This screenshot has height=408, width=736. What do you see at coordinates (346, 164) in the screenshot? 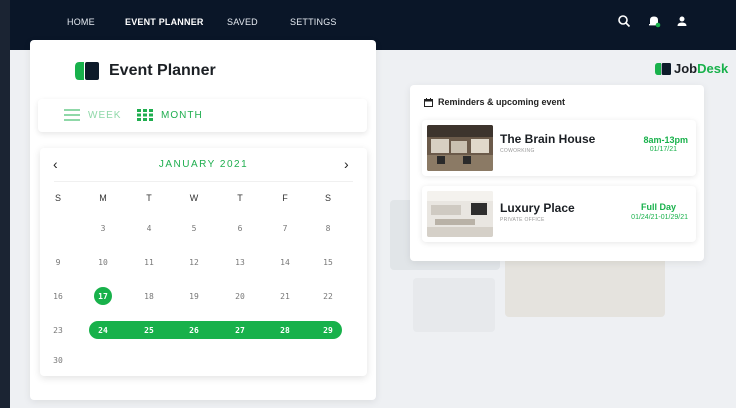
I see `next-month-button: ›` at bounding box center [346, 164].